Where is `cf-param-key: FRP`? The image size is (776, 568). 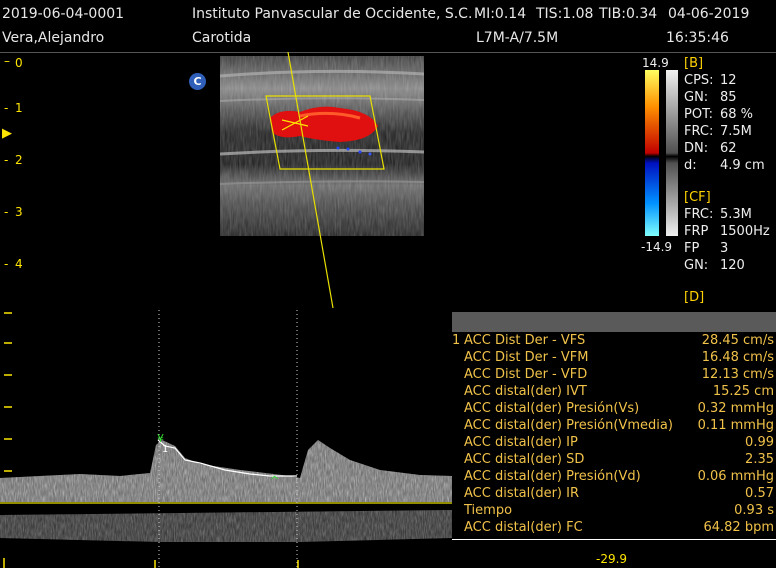 cf-param-key: FRP is located at coordinates (696, 231).